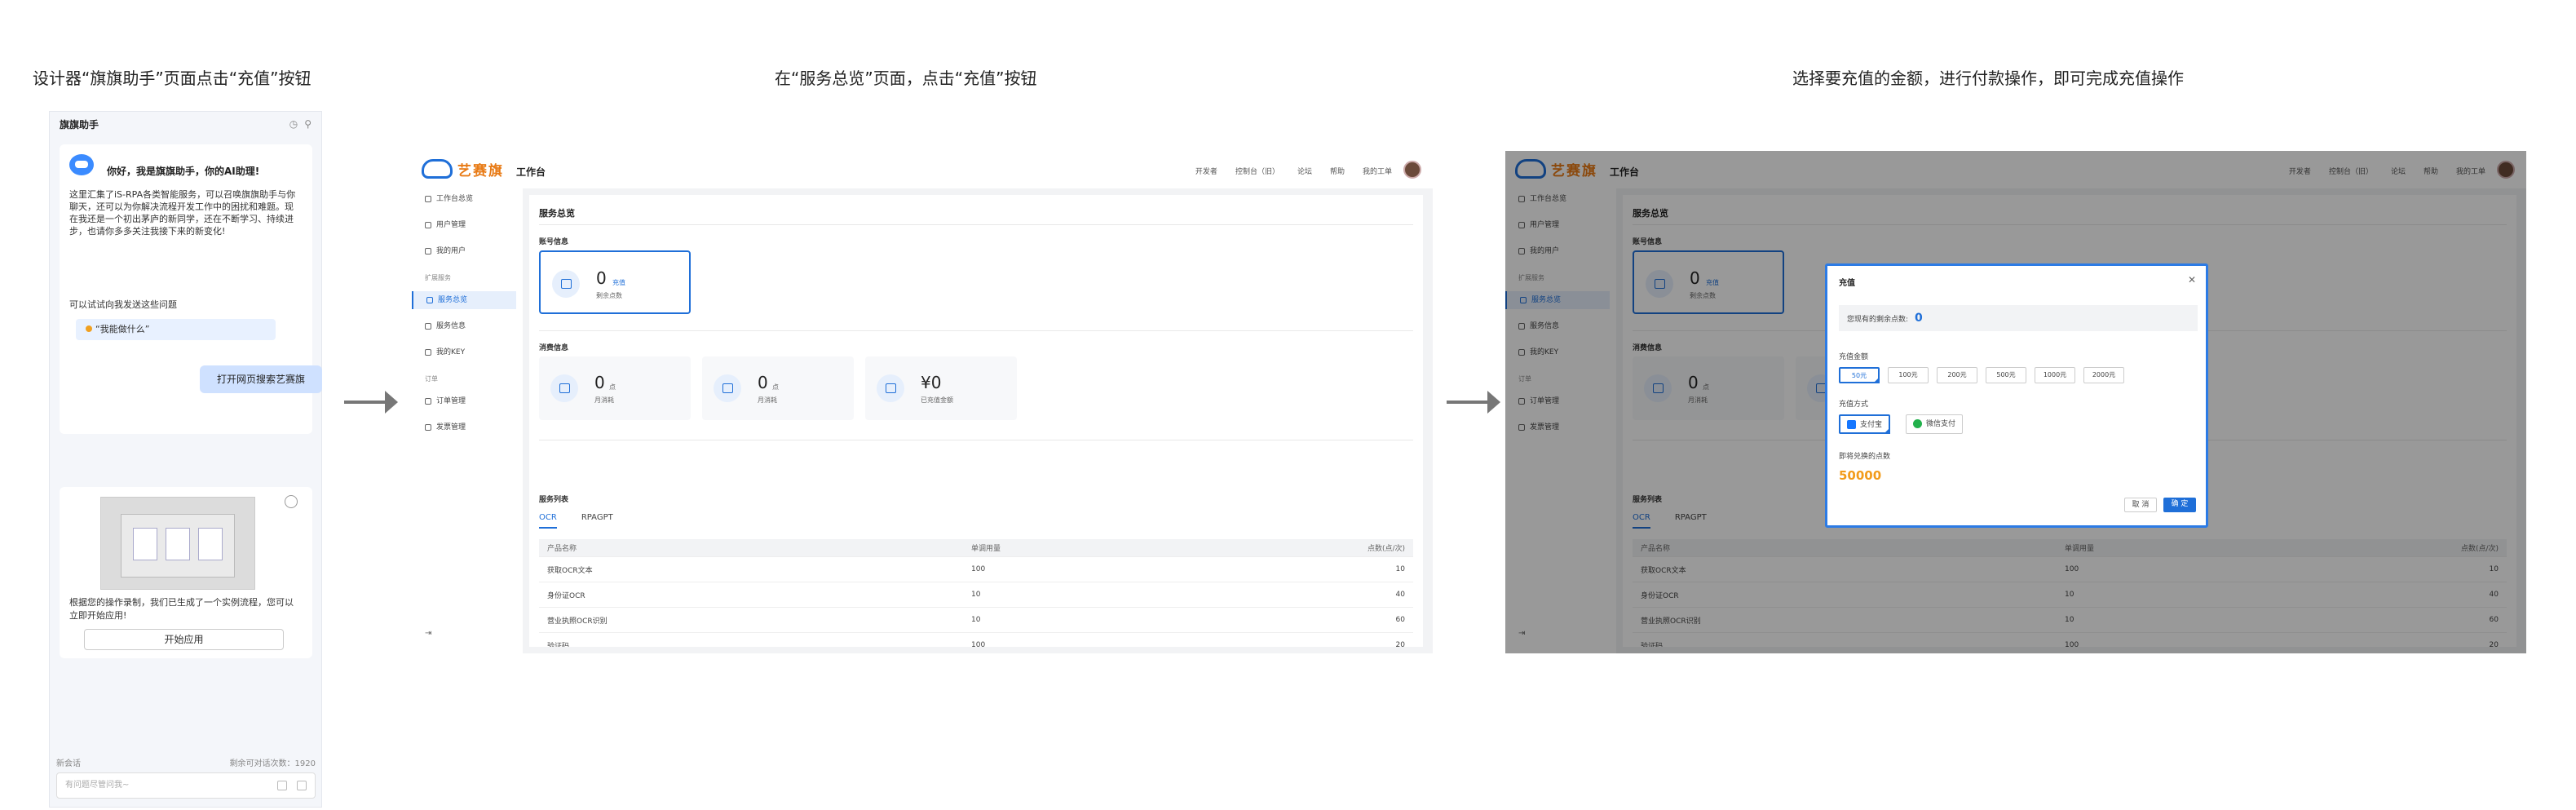  I want to click on collapse-icon: ⇥, so click(428, 633).